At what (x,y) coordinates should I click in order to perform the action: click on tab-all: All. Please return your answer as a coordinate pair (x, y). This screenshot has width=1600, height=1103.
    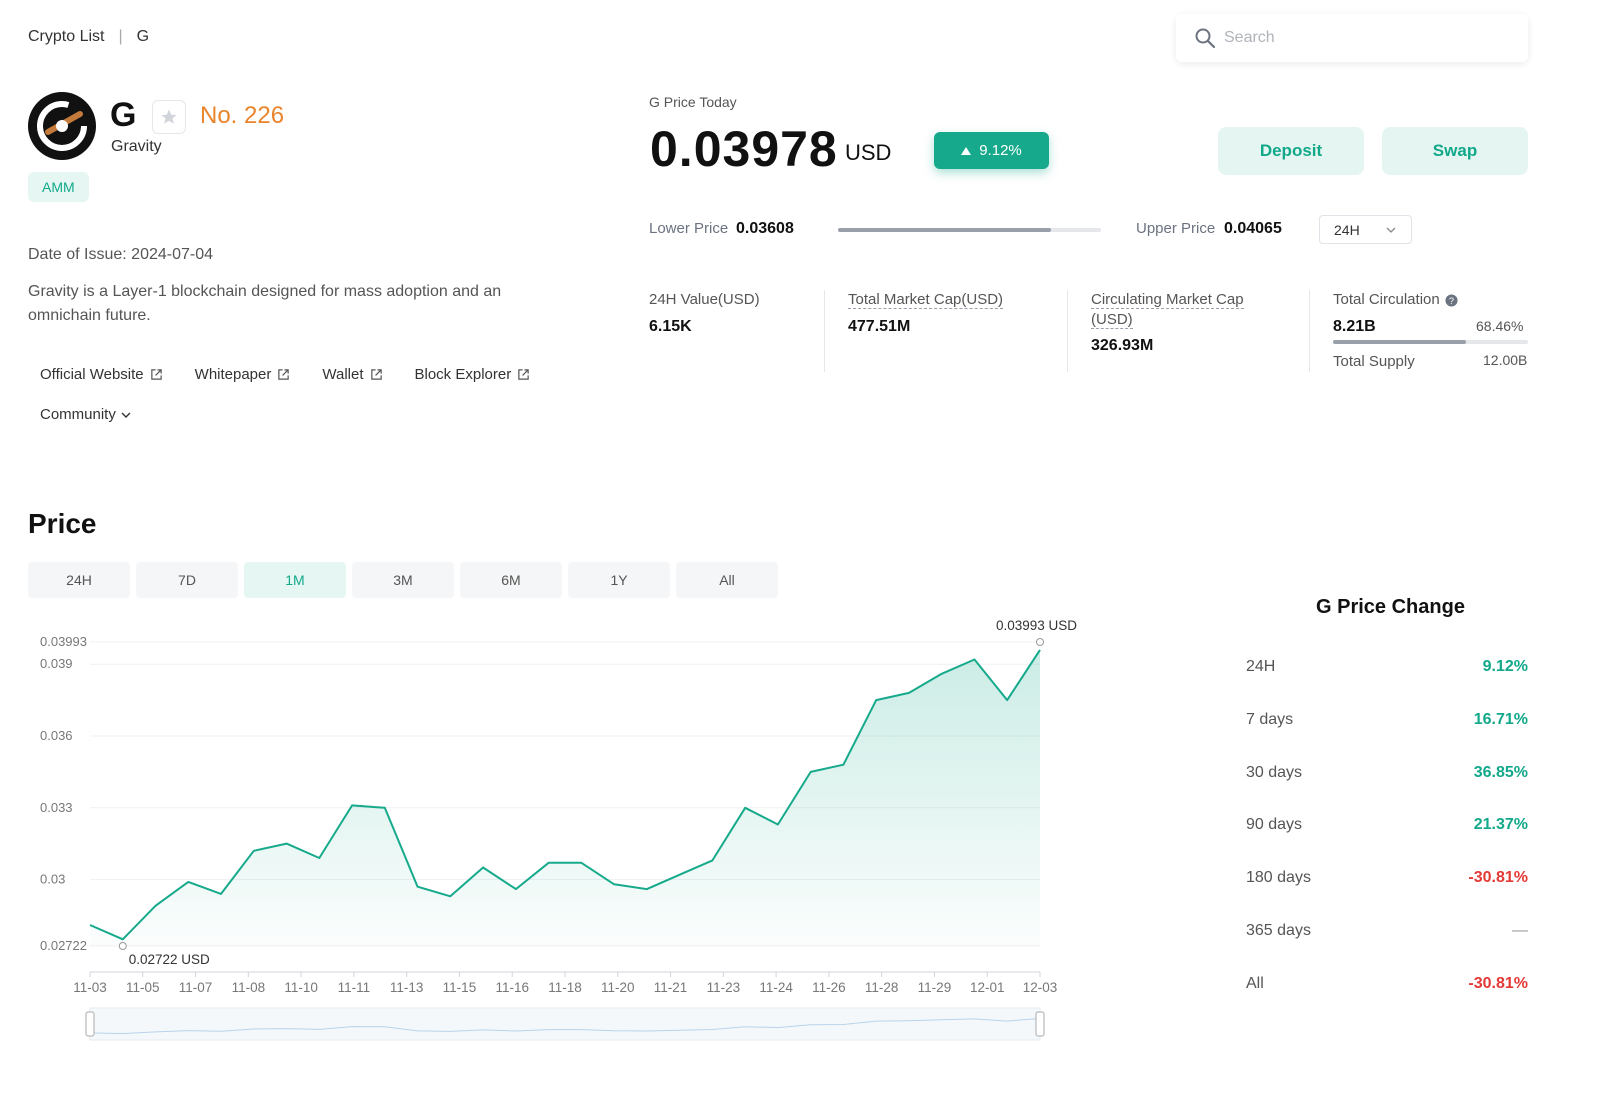
    Looking at the image, I should click on (727, 580).